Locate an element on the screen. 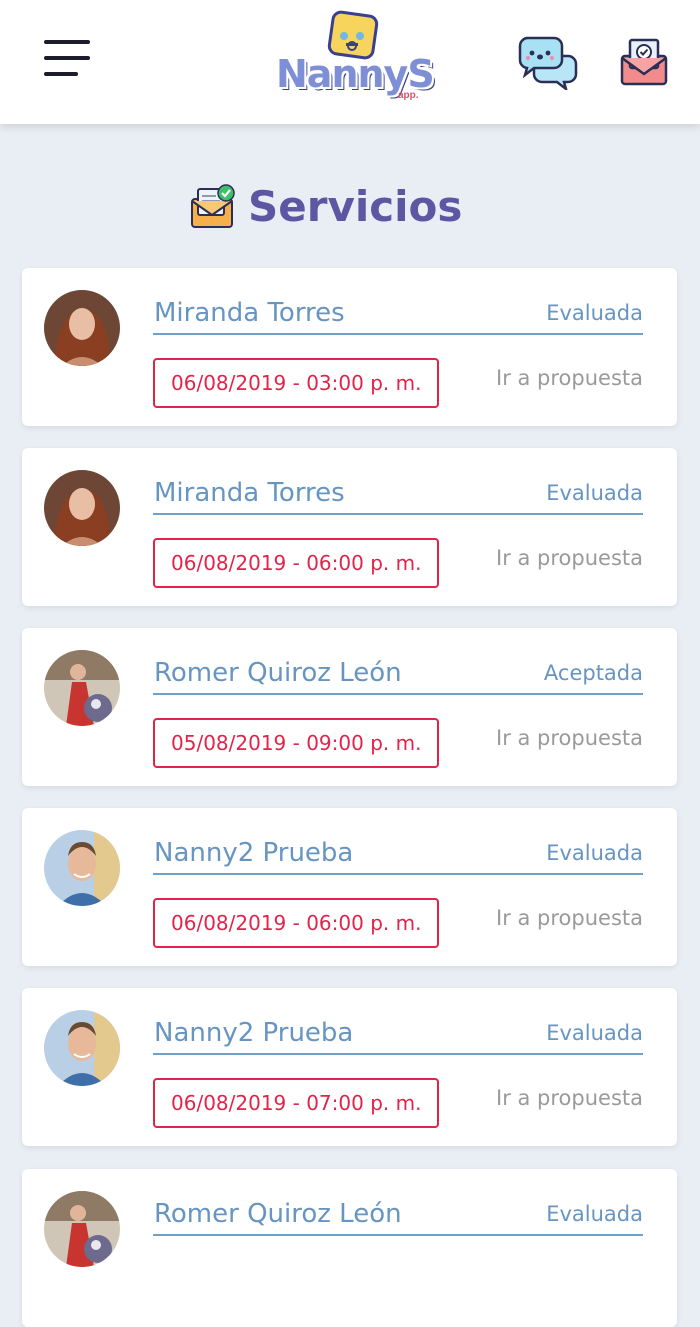 This screenshot has width=700, height=1327. logo-subtext: app. is located at coordinates (408, 95).